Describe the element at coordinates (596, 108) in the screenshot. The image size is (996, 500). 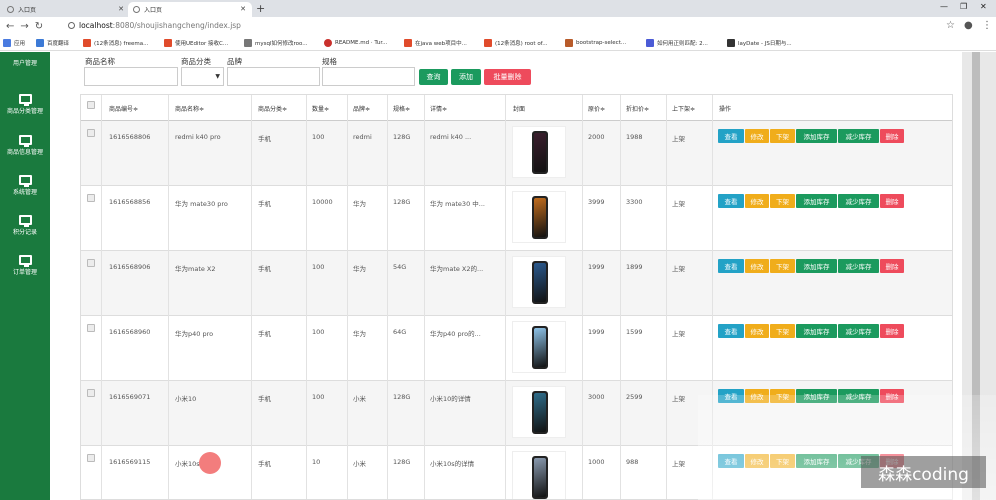
I see `th-price: 原价≑` at that location.